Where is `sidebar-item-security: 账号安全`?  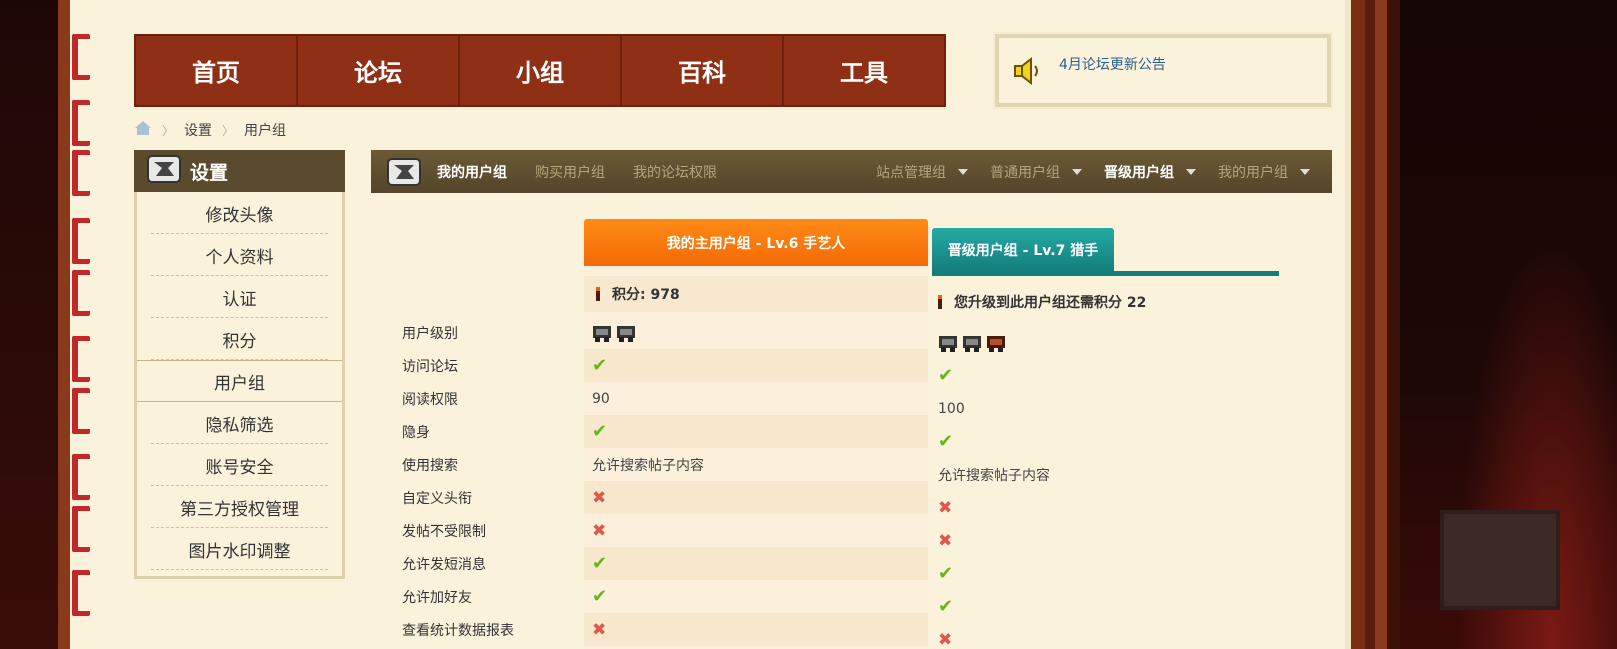 sidebar-item-security: 账号安全 is located at coordinates (239, 465).